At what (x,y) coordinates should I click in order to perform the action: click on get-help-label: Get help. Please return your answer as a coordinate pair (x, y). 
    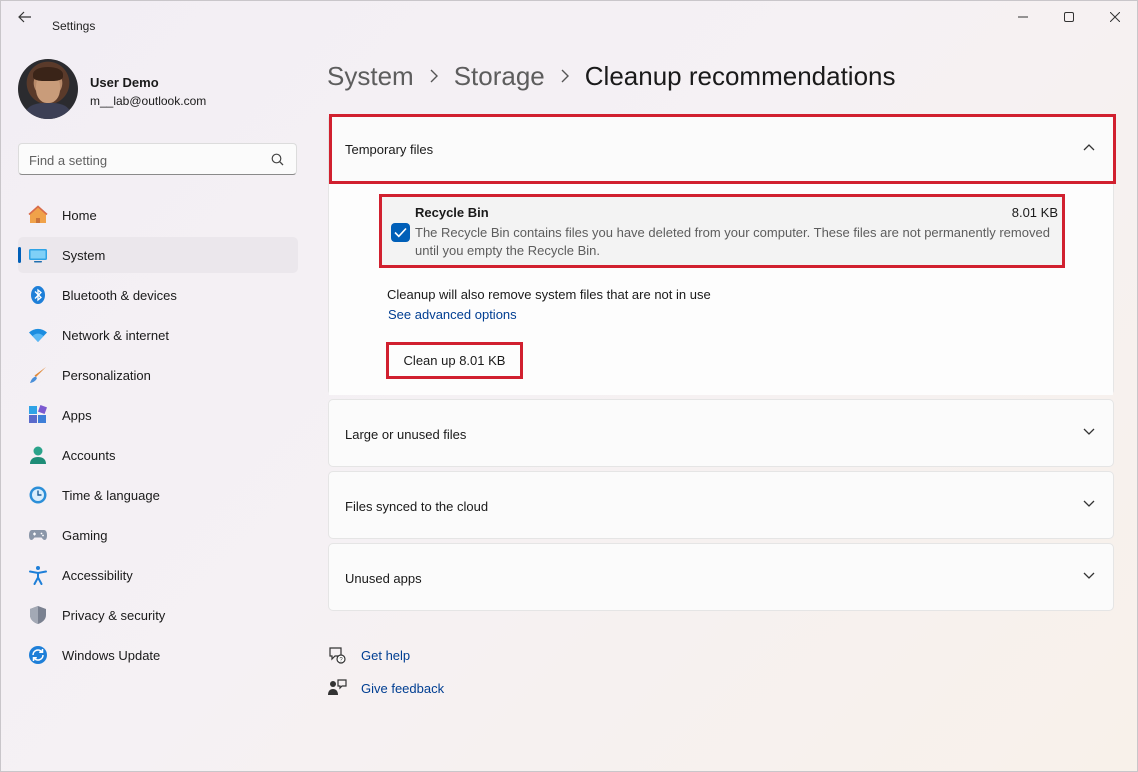
    Looking at the image, I should click on (386, 655).